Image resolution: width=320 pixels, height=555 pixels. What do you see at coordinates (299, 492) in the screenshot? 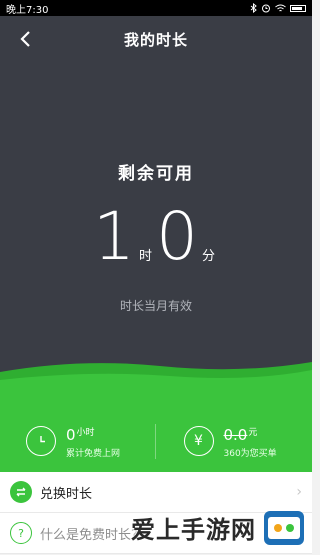
I see `chevron-right-icon: ›` at bounding box center [299, 492].